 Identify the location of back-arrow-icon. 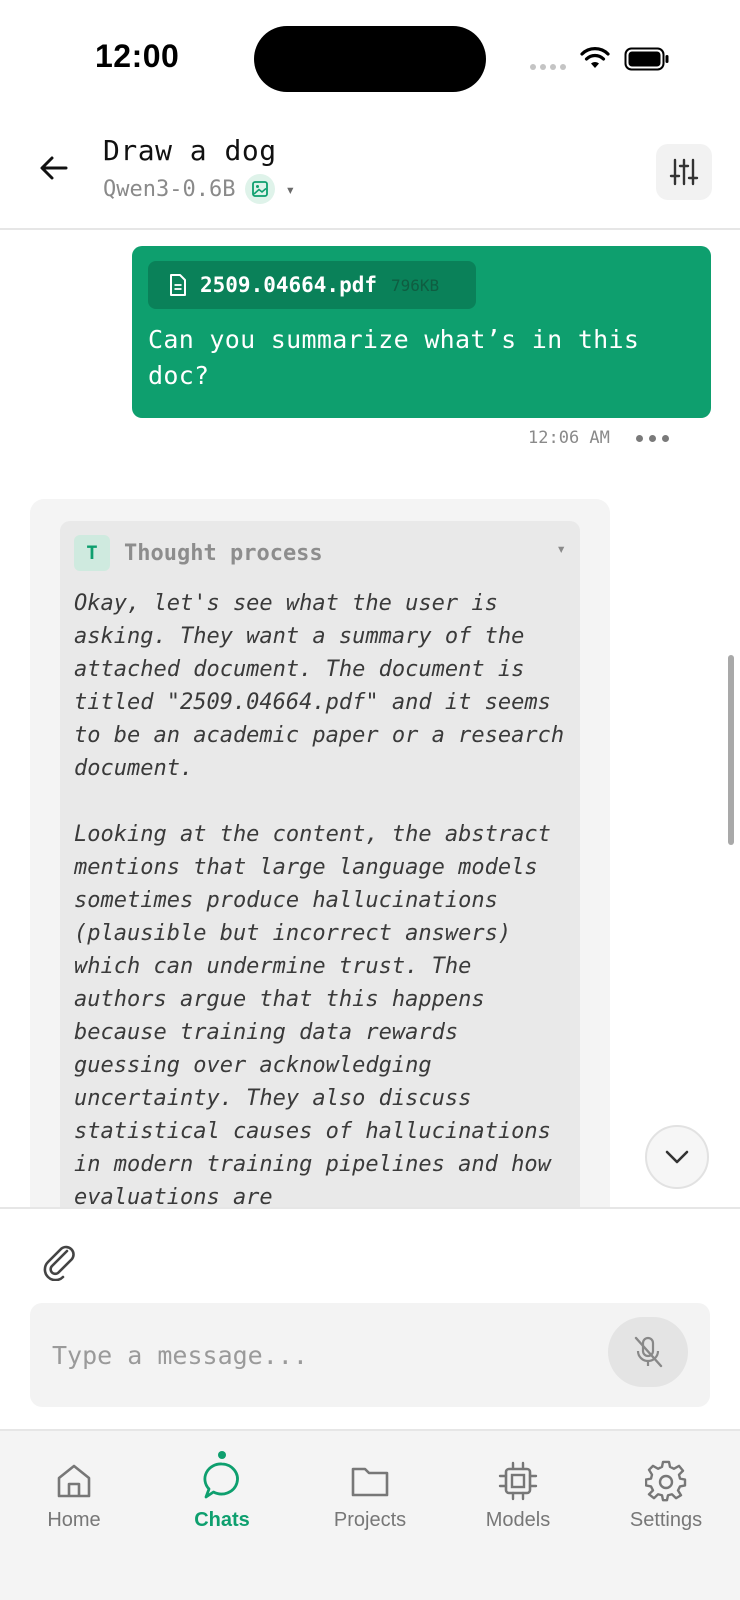
(54, 168).